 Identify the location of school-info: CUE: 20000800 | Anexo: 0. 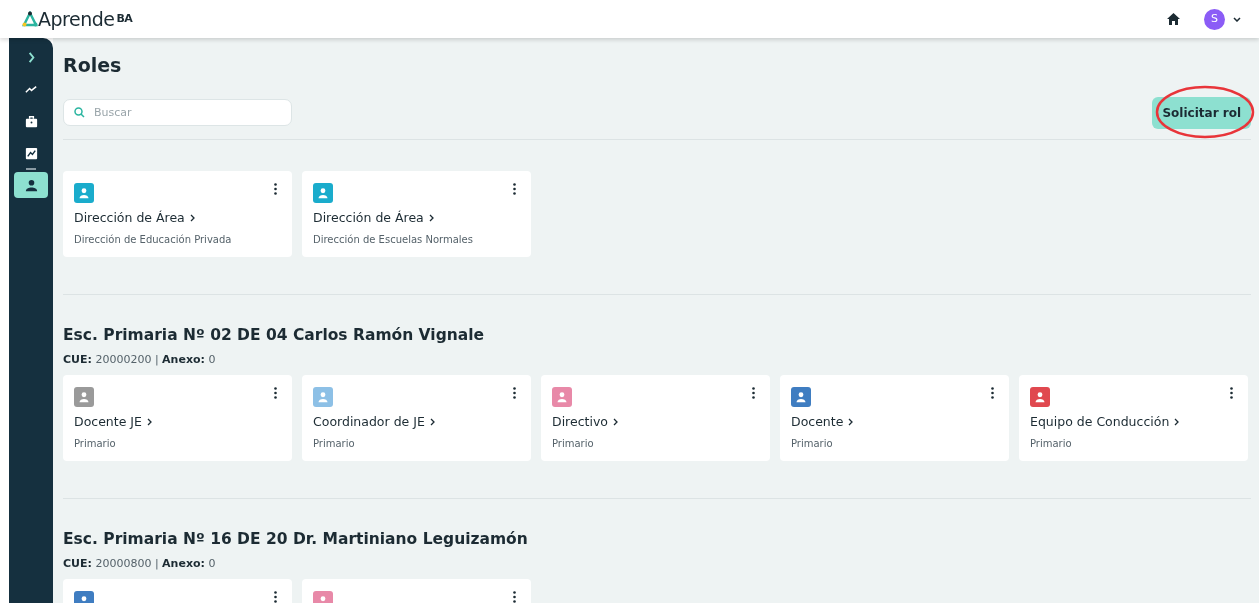
(140, 564).